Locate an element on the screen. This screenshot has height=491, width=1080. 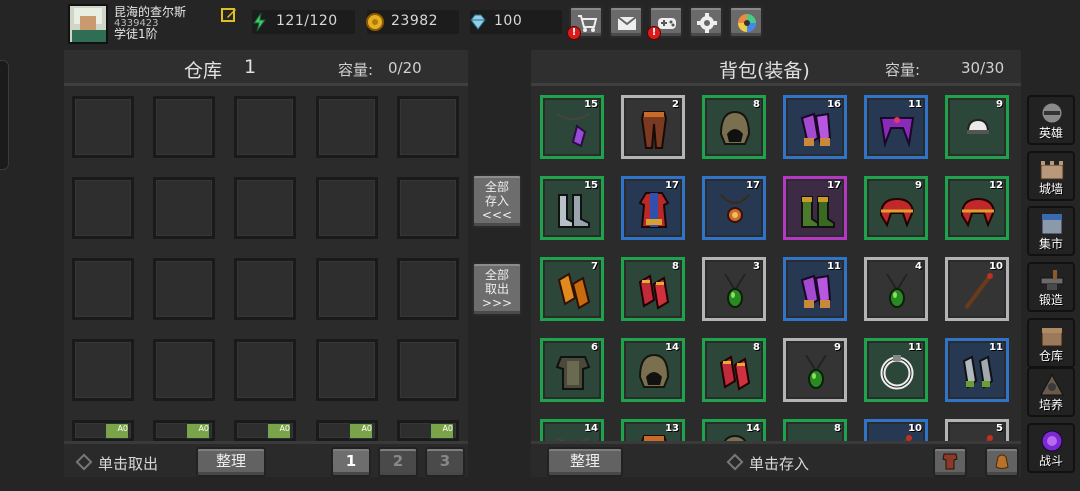
item-level: 11 is located at coordinates (915, 347).